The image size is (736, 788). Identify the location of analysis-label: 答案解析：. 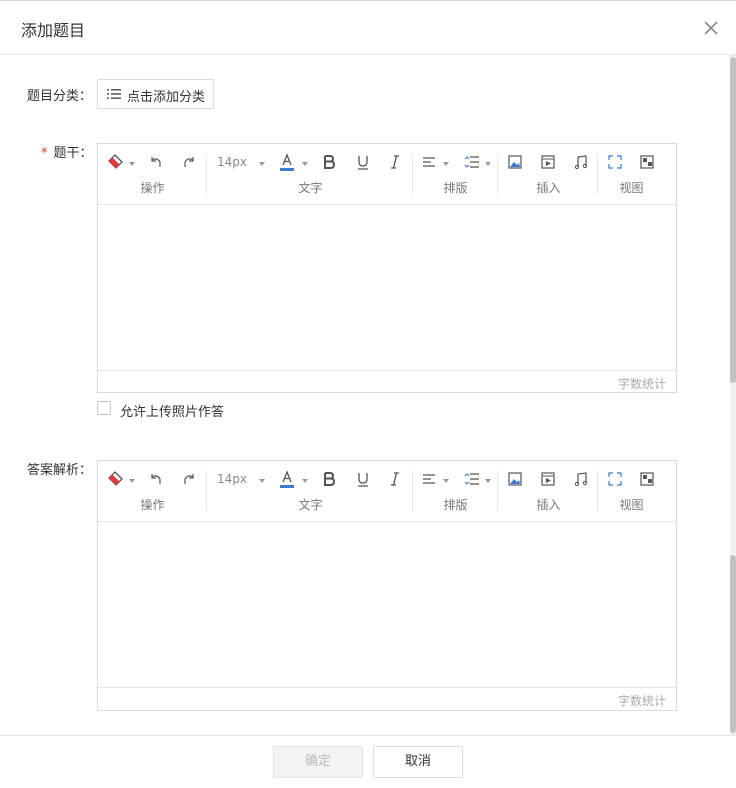
(60, 470).